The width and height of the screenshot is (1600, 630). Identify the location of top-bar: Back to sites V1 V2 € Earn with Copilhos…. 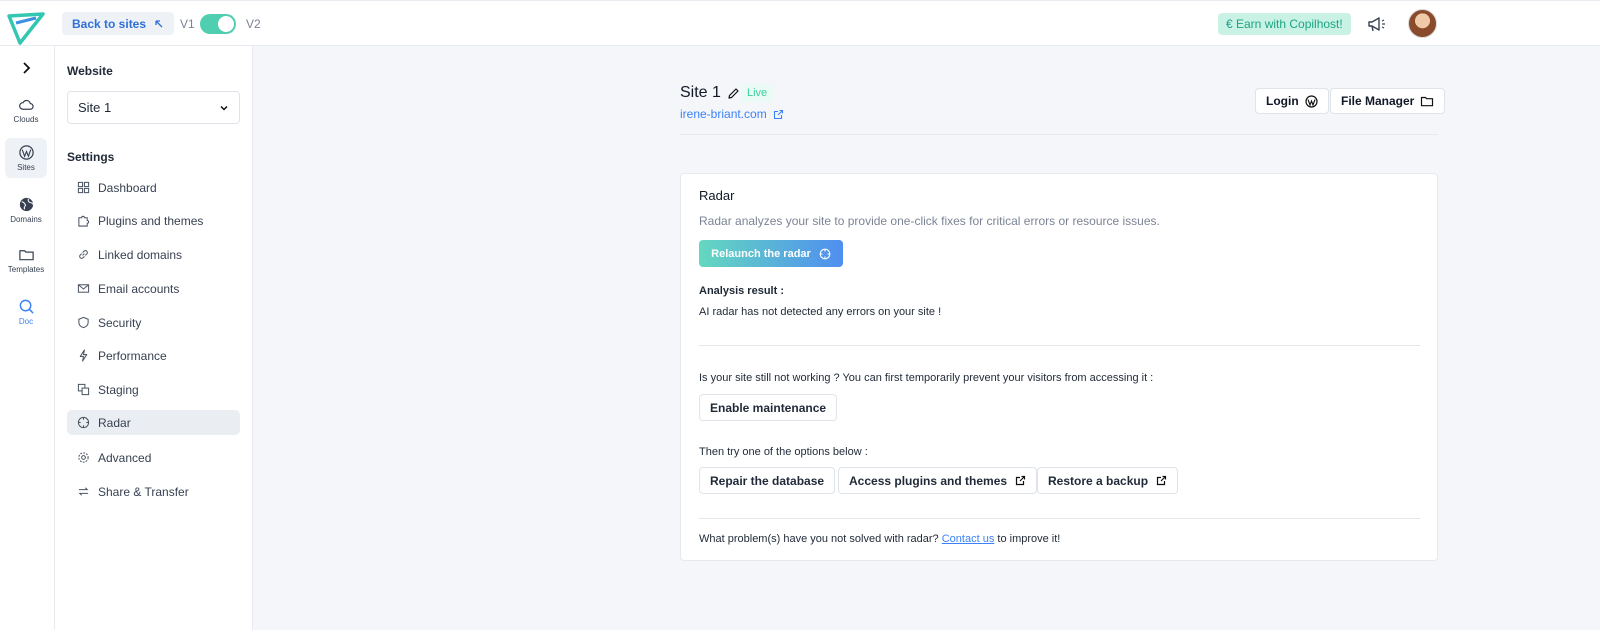
(800, 23).